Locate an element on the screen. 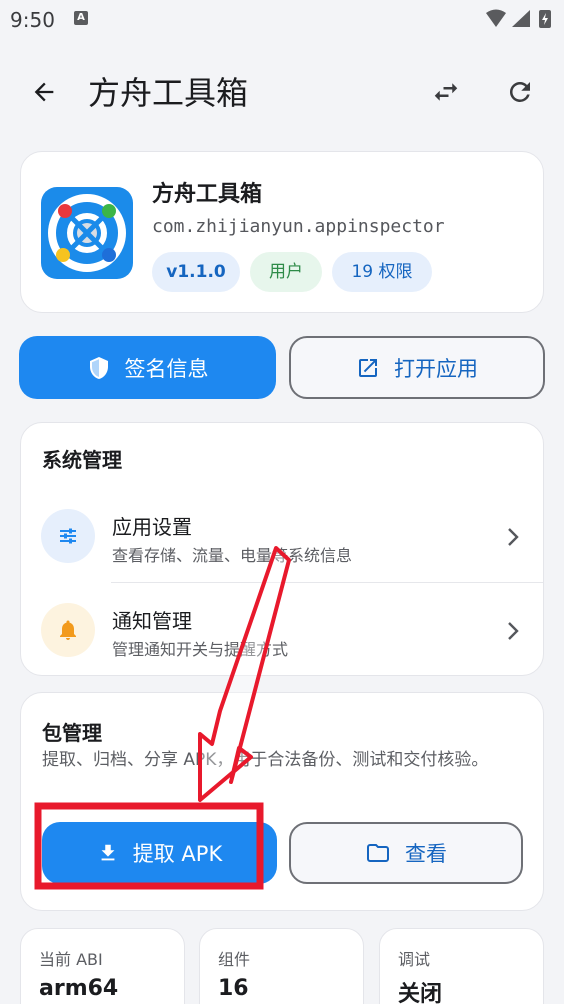 Image resolution: width=564 pixels, height=1004 pixels. wifi-icon is located at coordinates (496, 18).